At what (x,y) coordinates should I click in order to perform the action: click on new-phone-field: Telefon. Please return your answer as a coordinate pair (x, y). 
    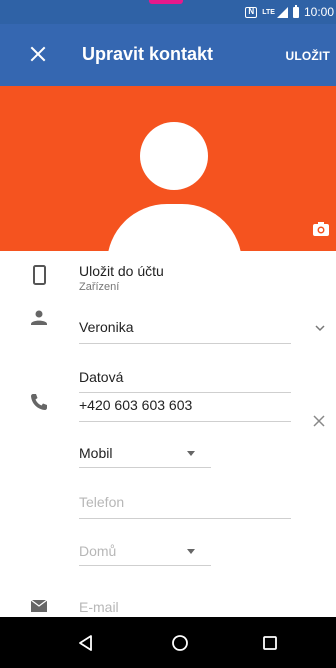
    Looking at the image, I should click on (101, 502).